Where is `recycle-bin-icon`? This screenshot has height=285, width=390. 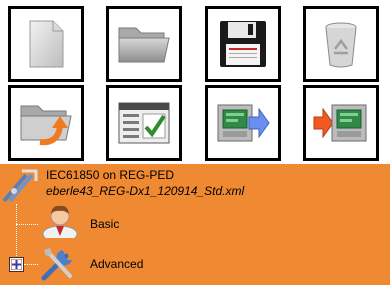
recycle-bin-icon is located at coordinates (341, 45).